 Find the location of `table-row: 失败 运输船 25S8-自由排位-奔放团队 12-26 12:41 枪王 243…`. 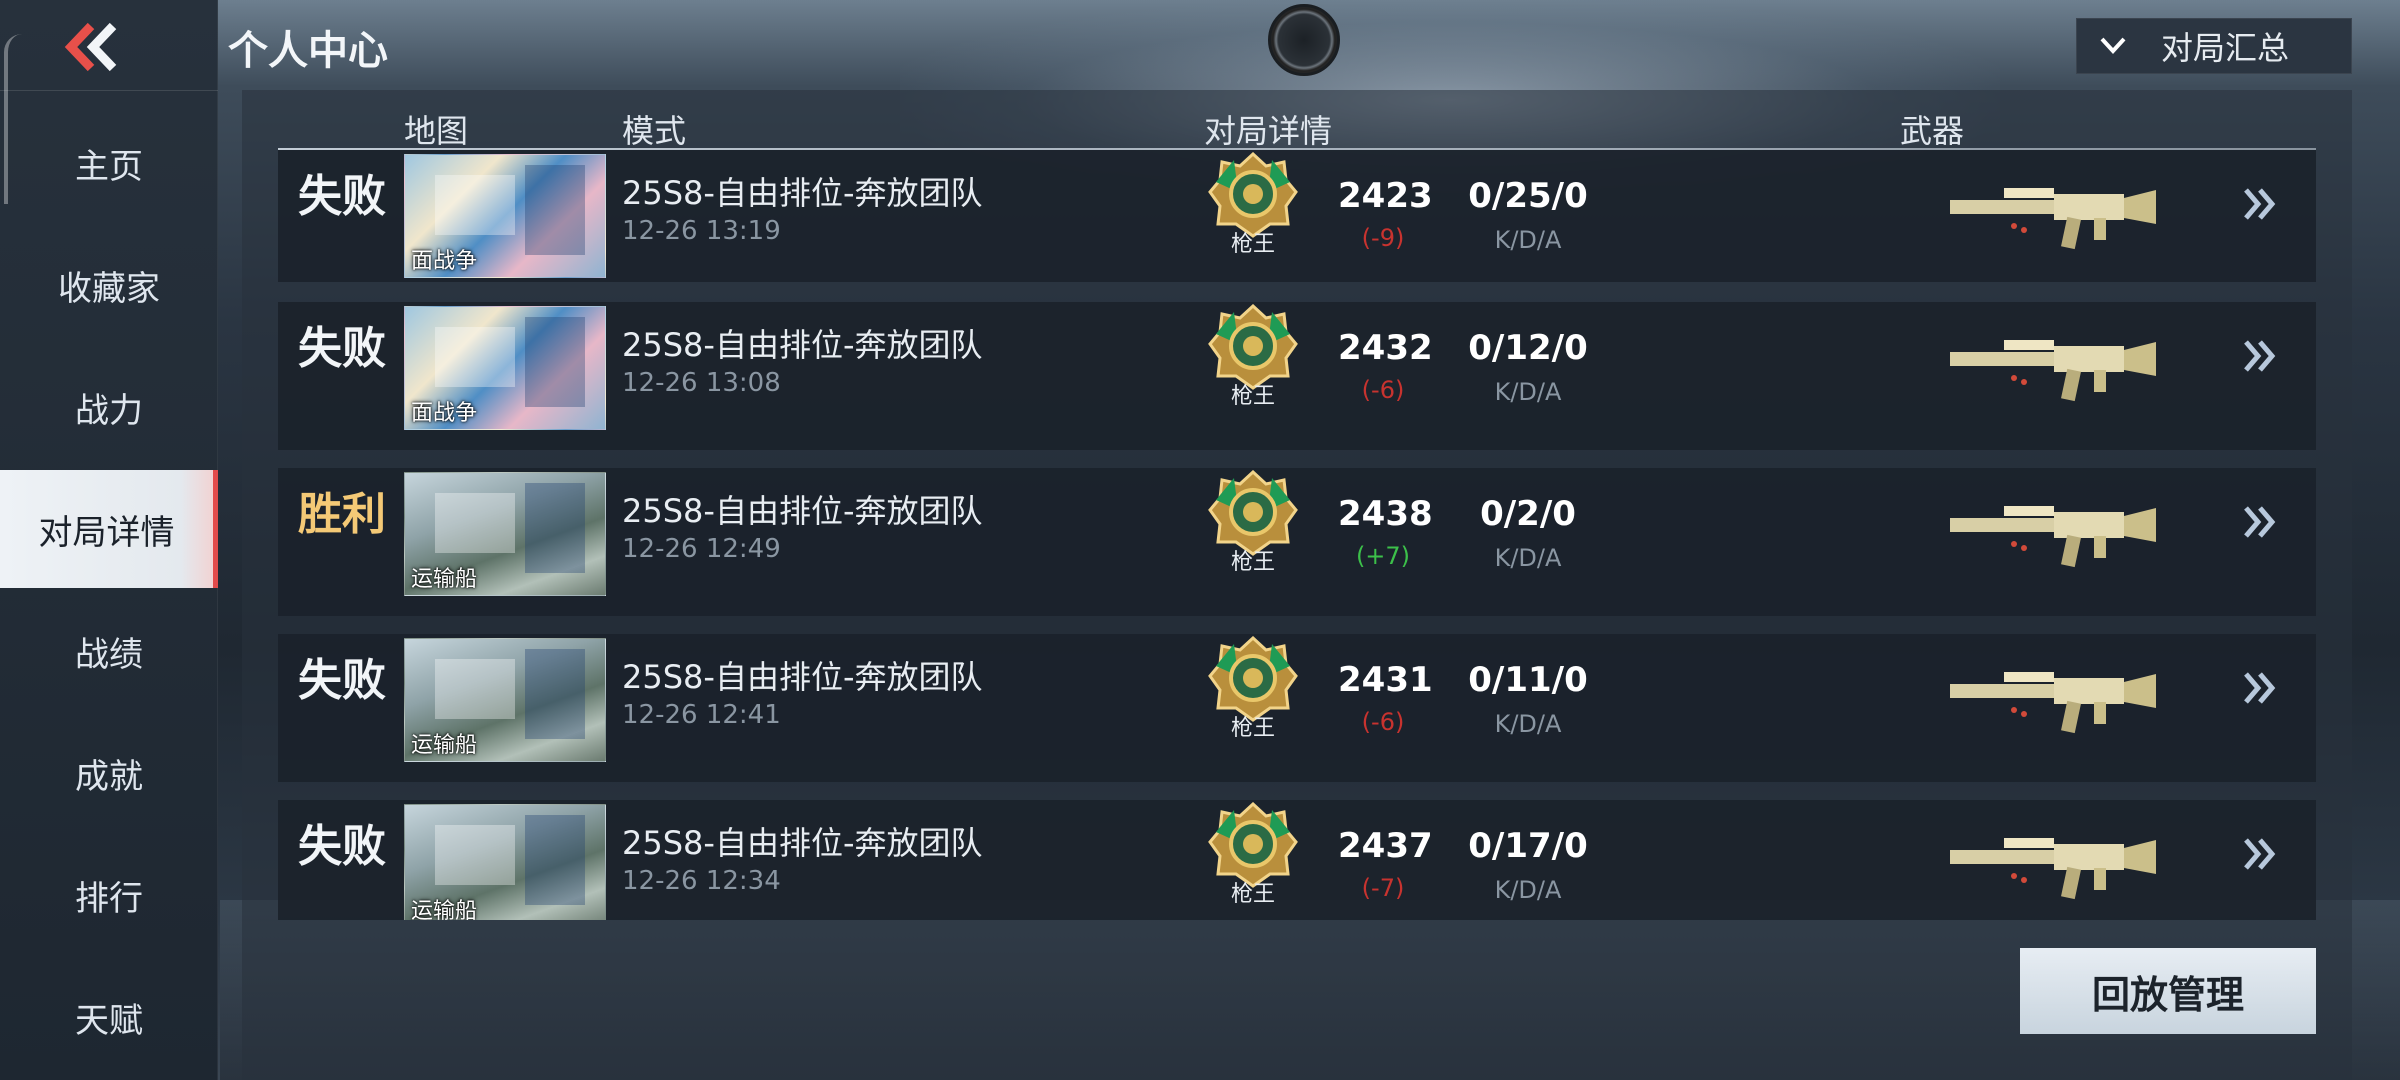

table-row: 失败 运输船 25S8-自由排位-奔放团队 12-26 12:41 枪王 243… is located at coordinates (1297, 708).